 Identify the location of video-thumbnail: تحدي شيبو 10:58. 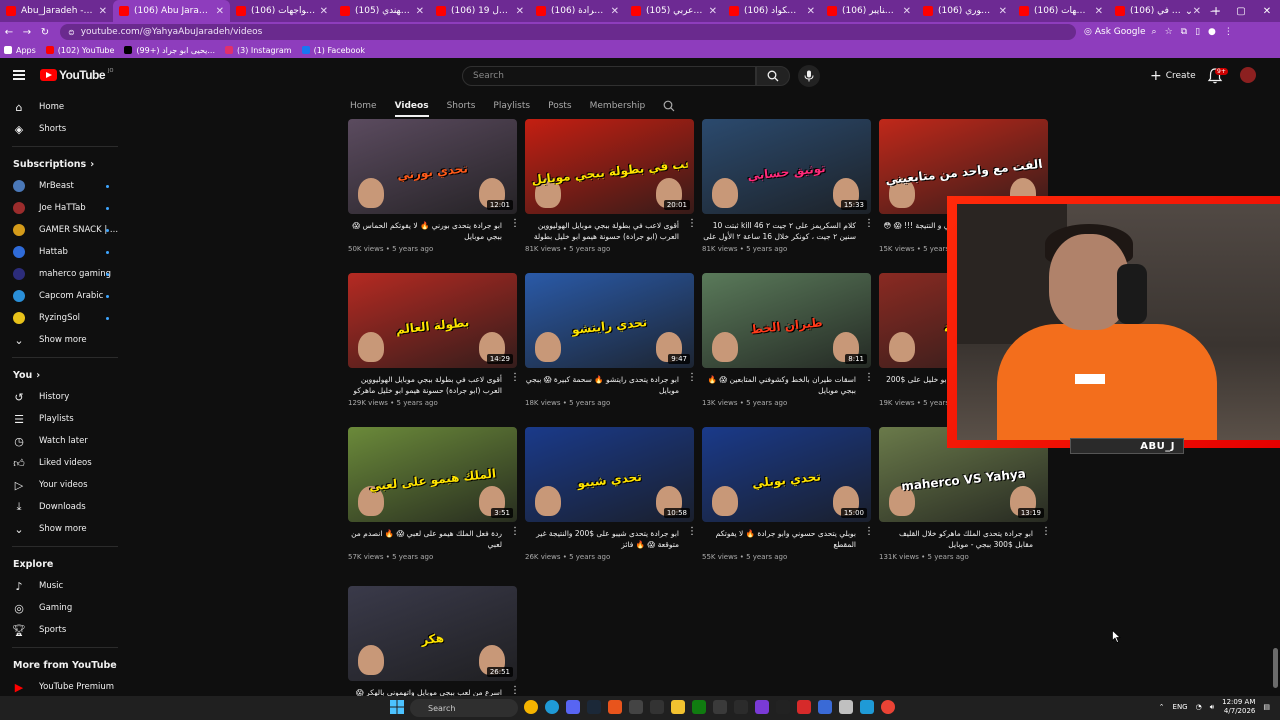
(609, 474).